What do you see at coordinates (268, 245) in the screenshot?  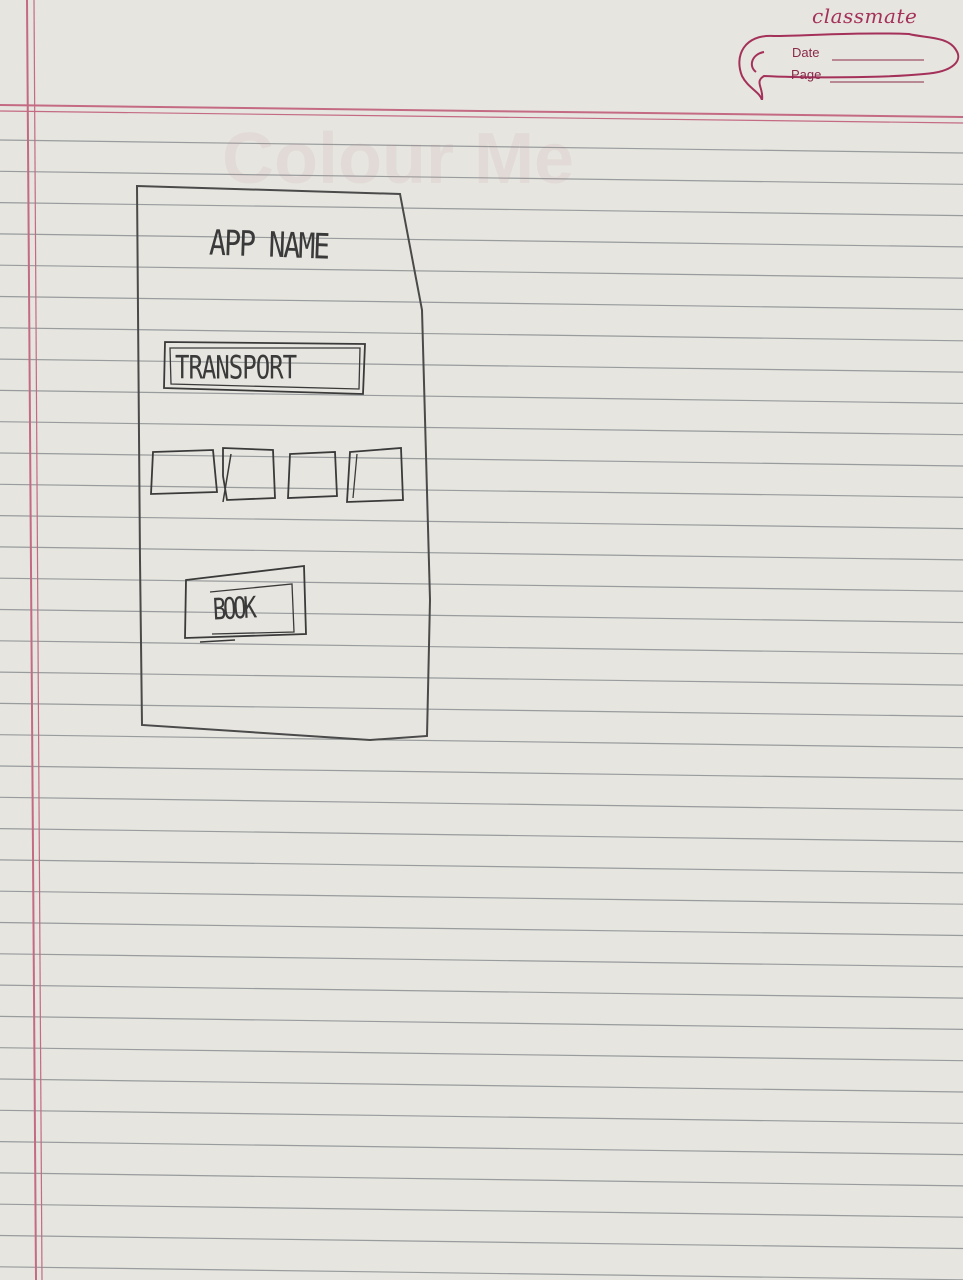 I see `app-name-title: APP NAME` at bounding box center [268, 245].